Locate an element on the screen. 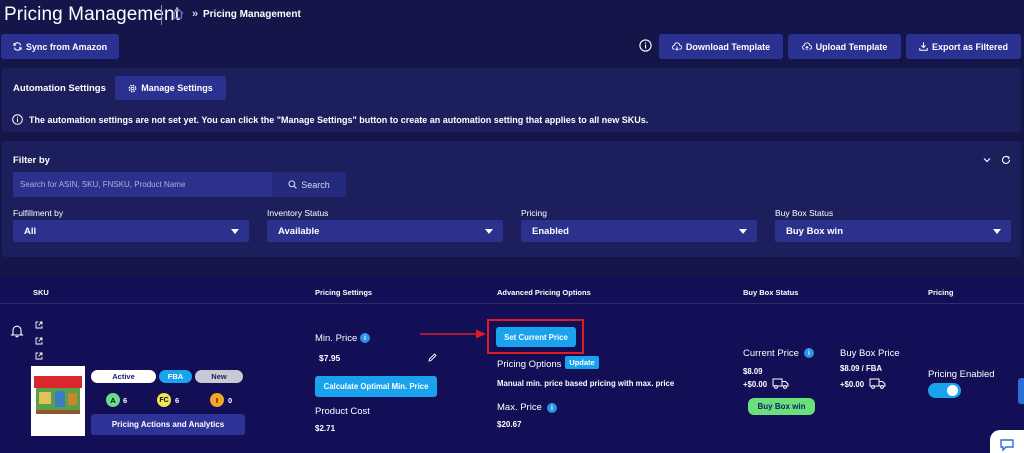  inventory-status-value: Available is located at coordinates (299, 231).